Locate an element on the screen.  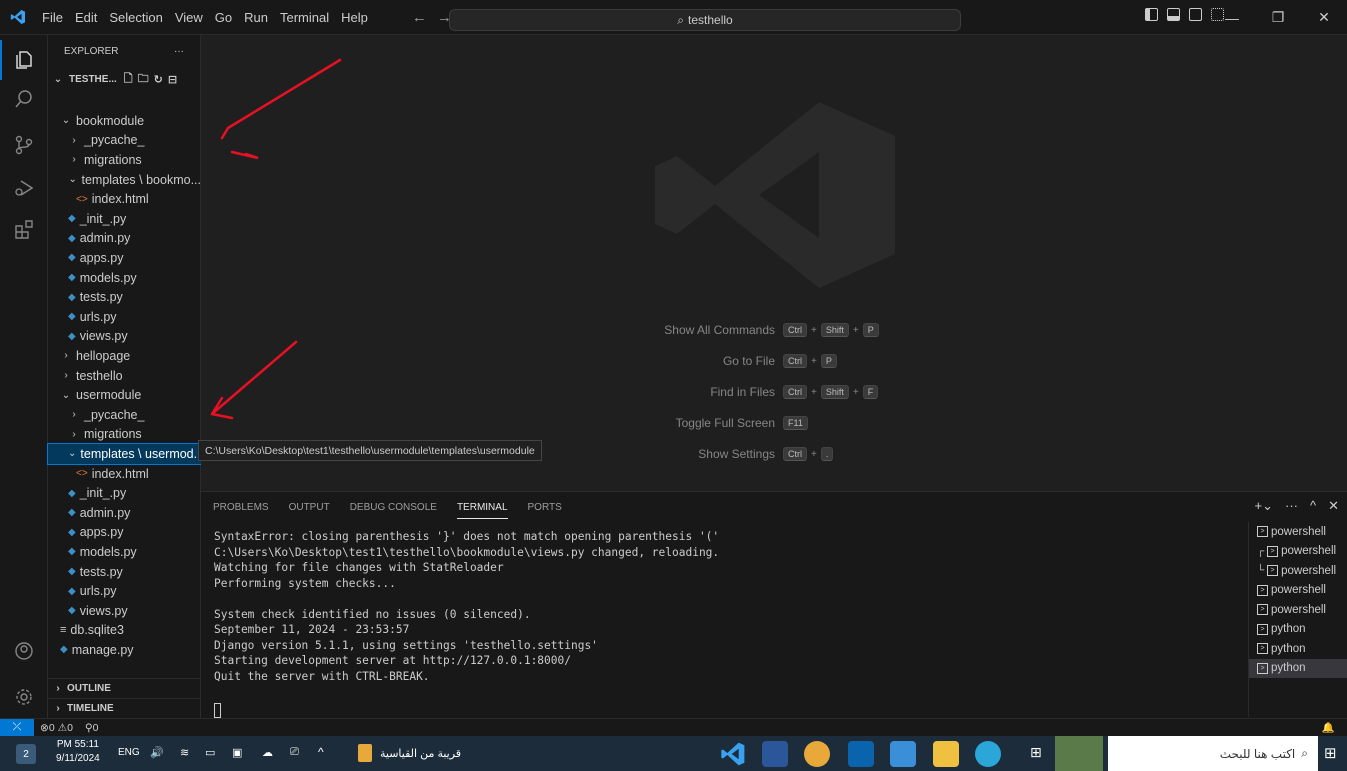
menu-item: Go is located at coordinates (223, 17).